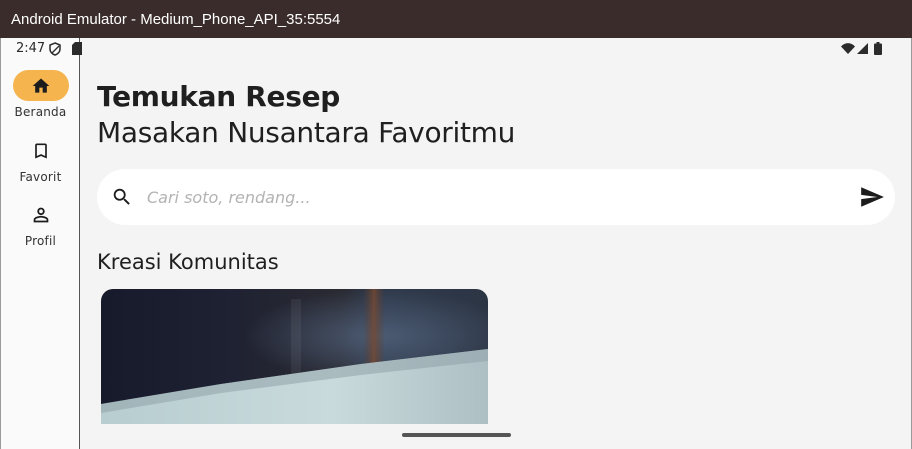  I want to click on rail-item-profil: Profil, so click(40, 223).